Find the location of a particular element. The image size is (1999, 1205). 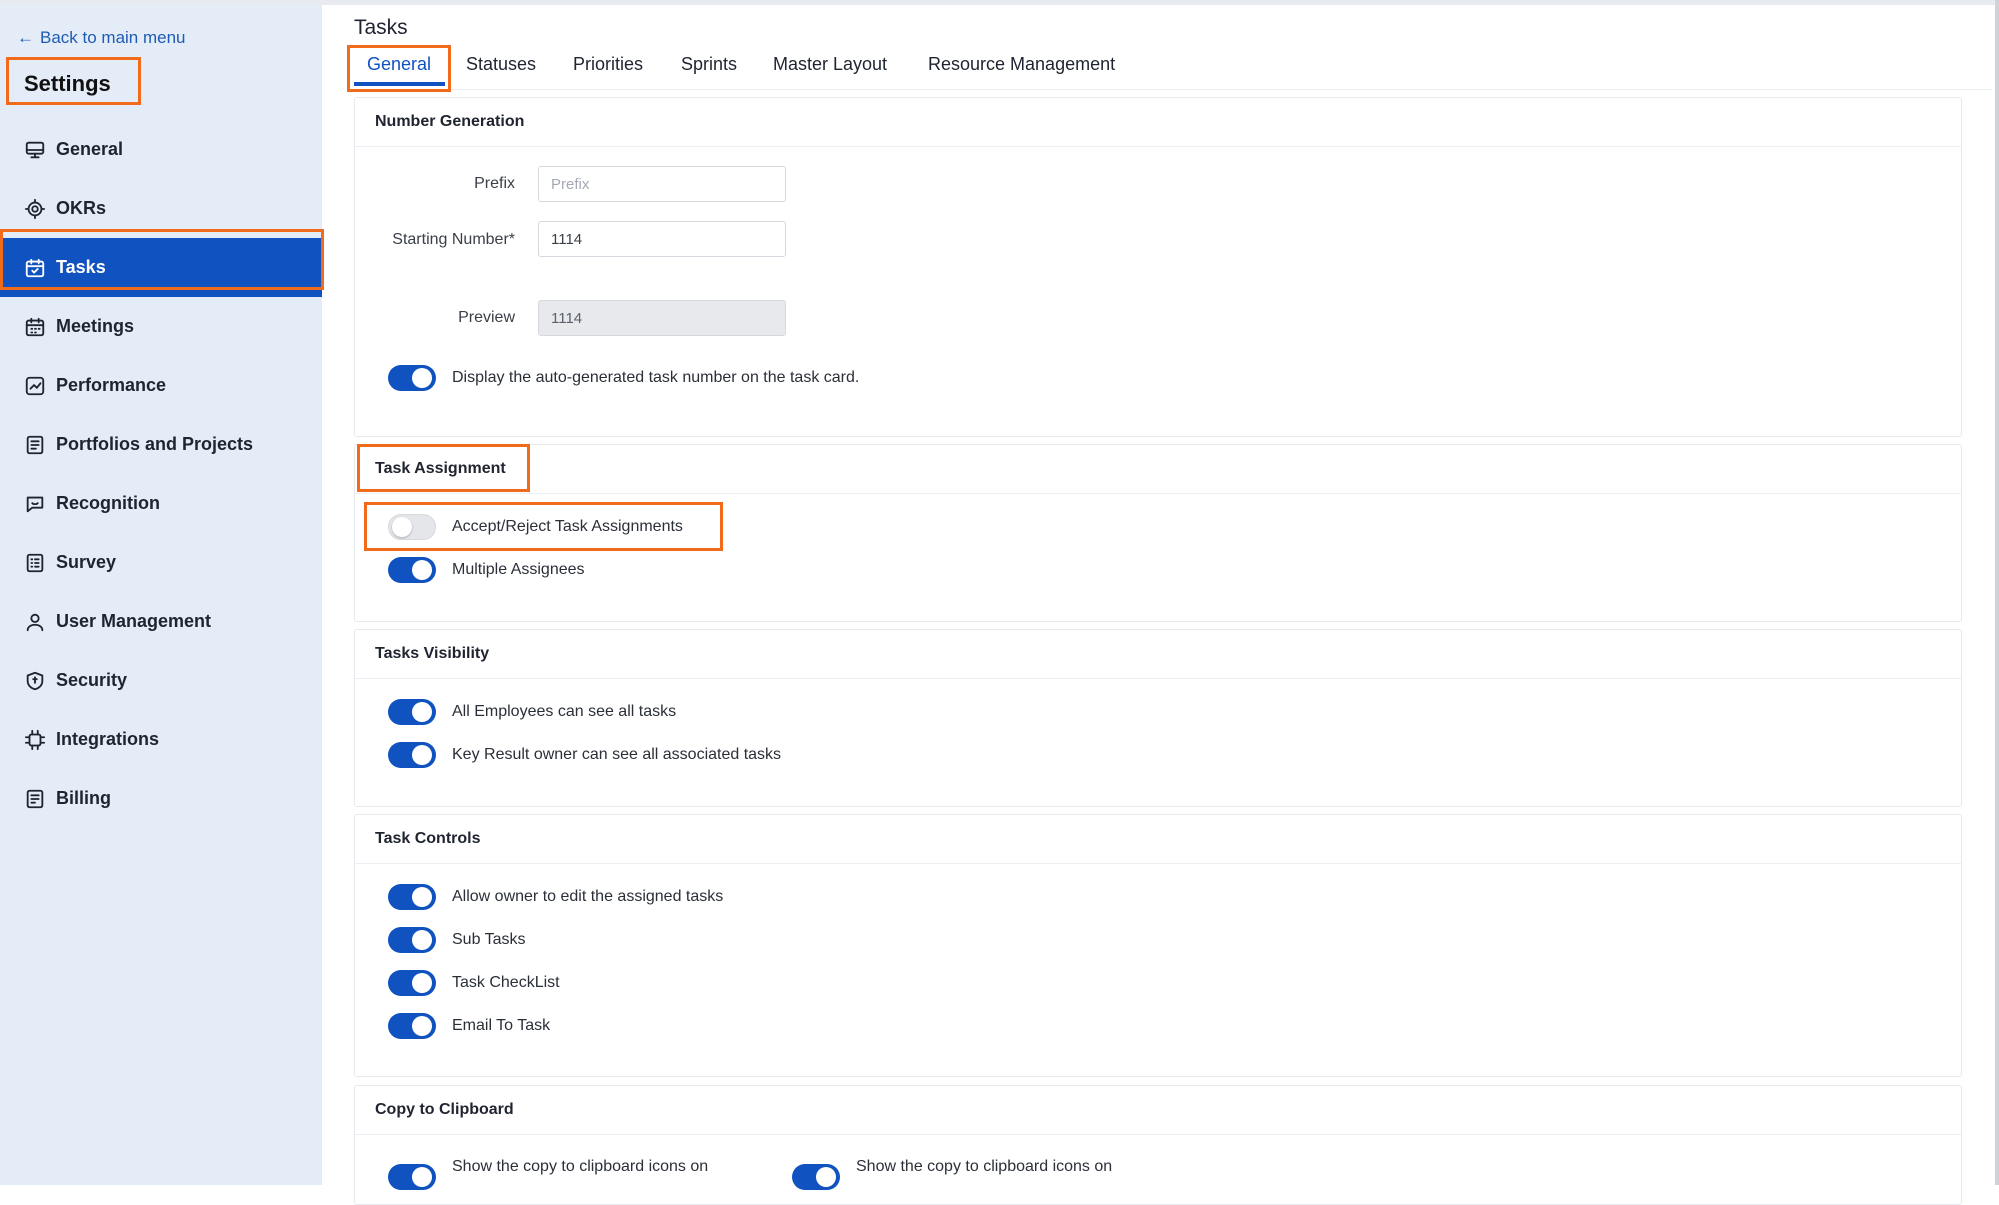

back-to-main-menu-link: ← Back to main menu is located at coordinates (101, 38).